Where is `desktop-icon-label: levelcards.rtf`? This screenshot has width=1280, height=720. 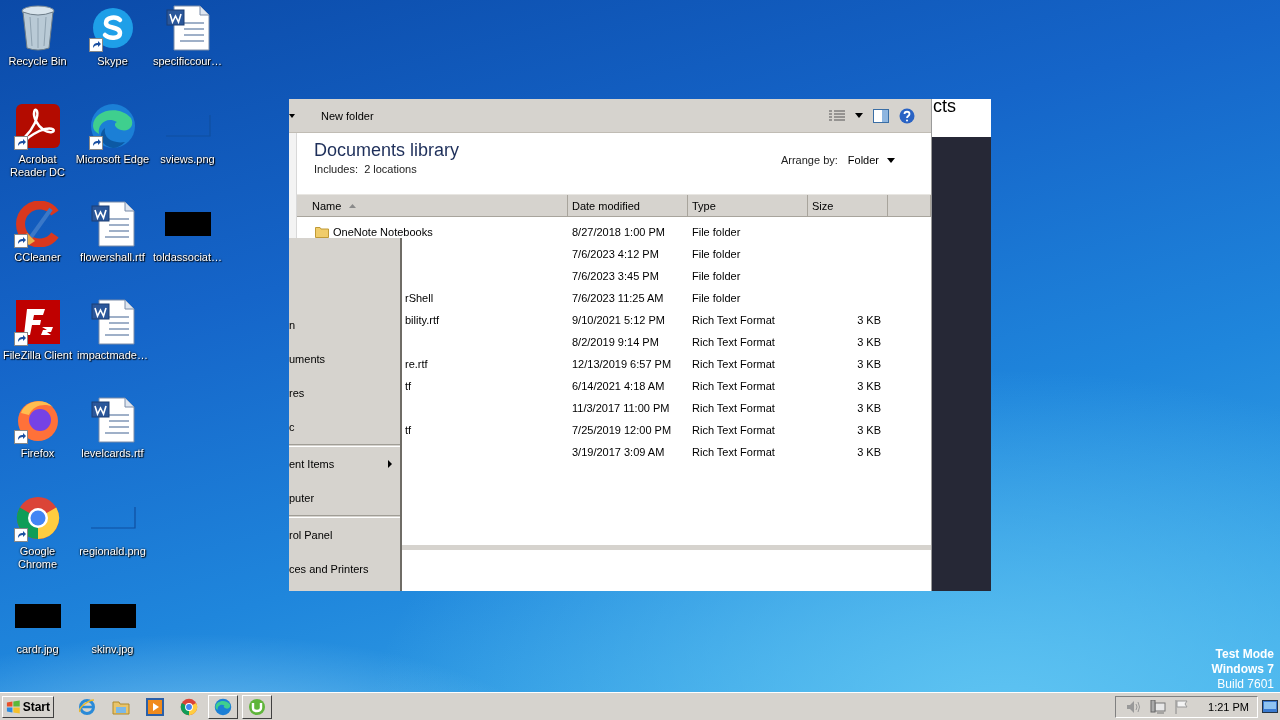 desktop-icon-label: levelcards.rtf is located at coordinates (112, 453).